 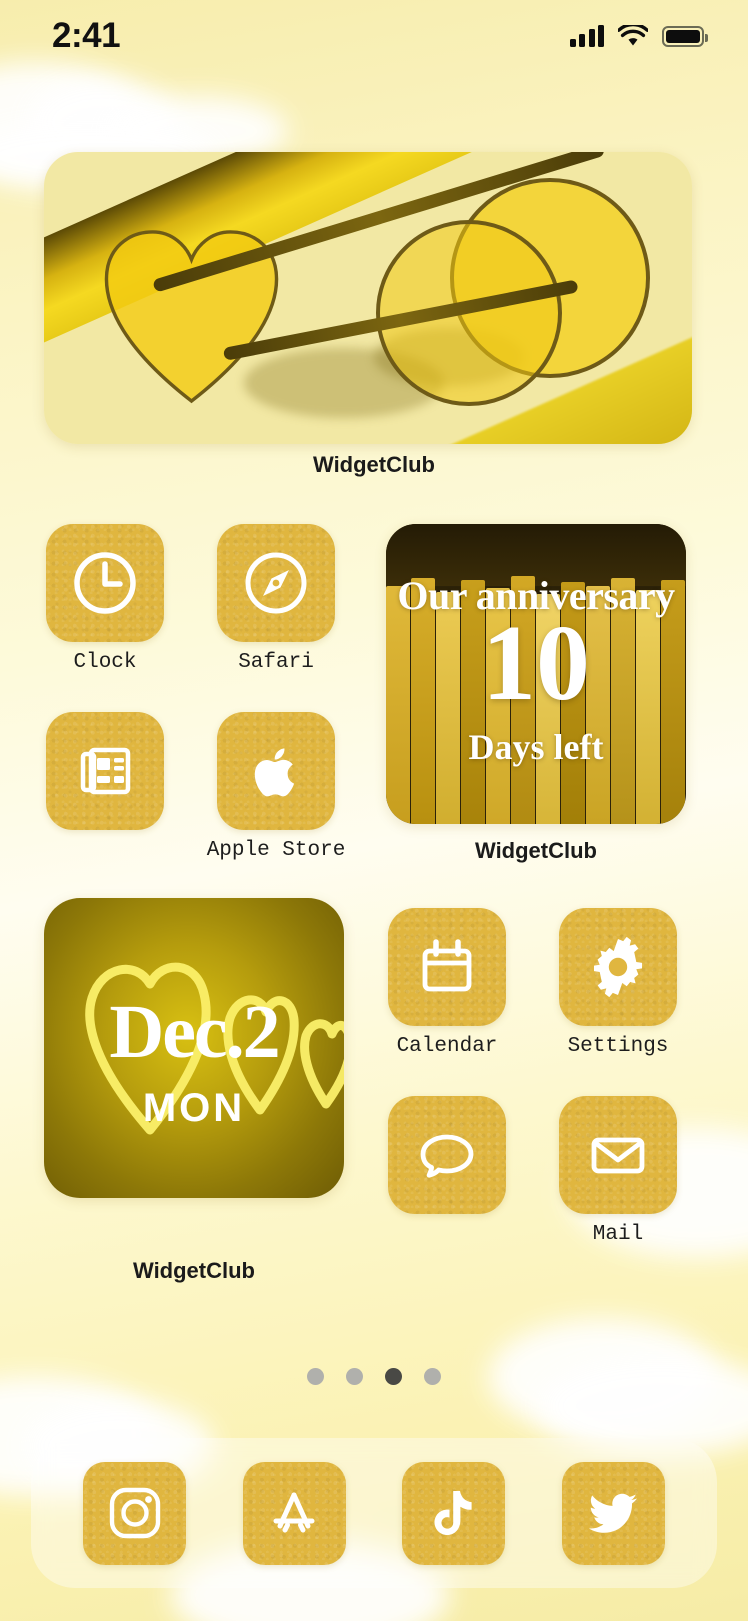 I want to click on app-icon-calendar: Calendar, so click(x=447, y=983).